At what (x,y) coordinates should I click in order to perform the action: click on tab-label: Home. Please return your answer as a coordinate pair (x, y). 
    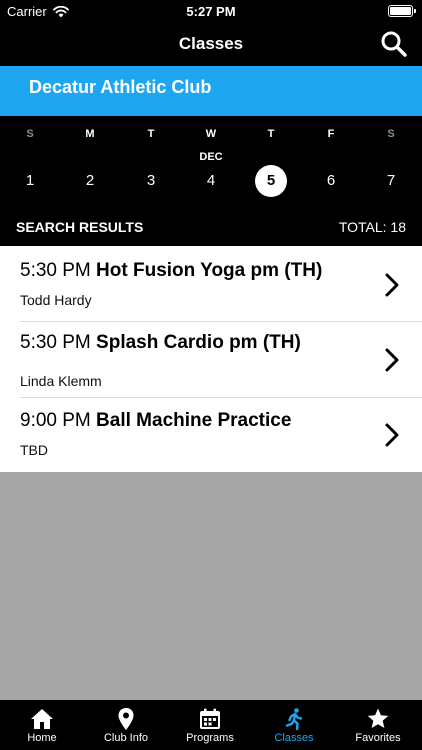
    Looking at the image, I should click on (42, 738).